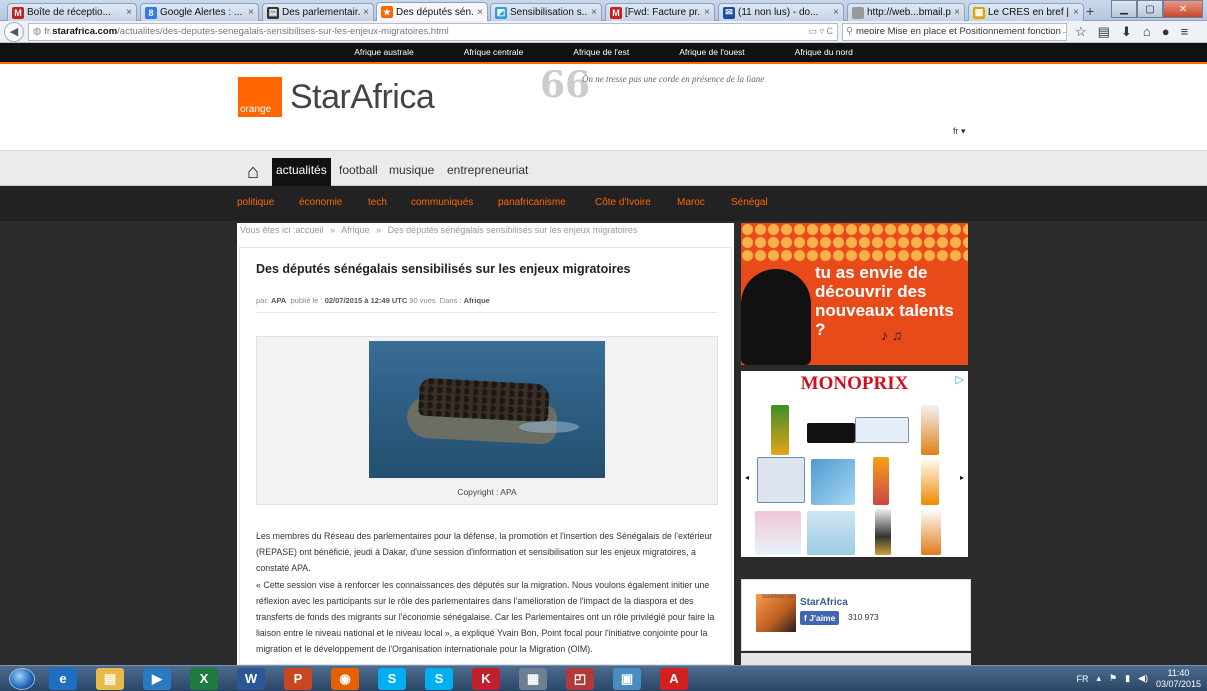 The width and height of the screenshot is (1207, 691). Describe the element at coordinates (781, 480) in the screenshot. I see `dotted-pack-product` at that location.